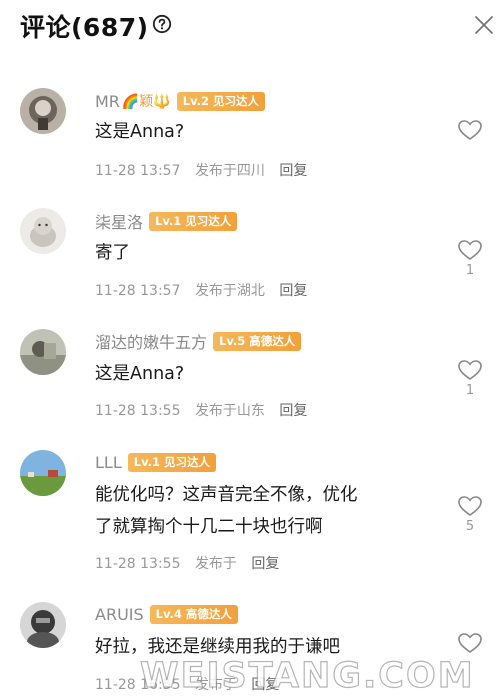  What do you see at coordinates (146, 102) in the screenshot?
I see `username-emoji: 🌈颖🔱` at bounding box center [146, 102].